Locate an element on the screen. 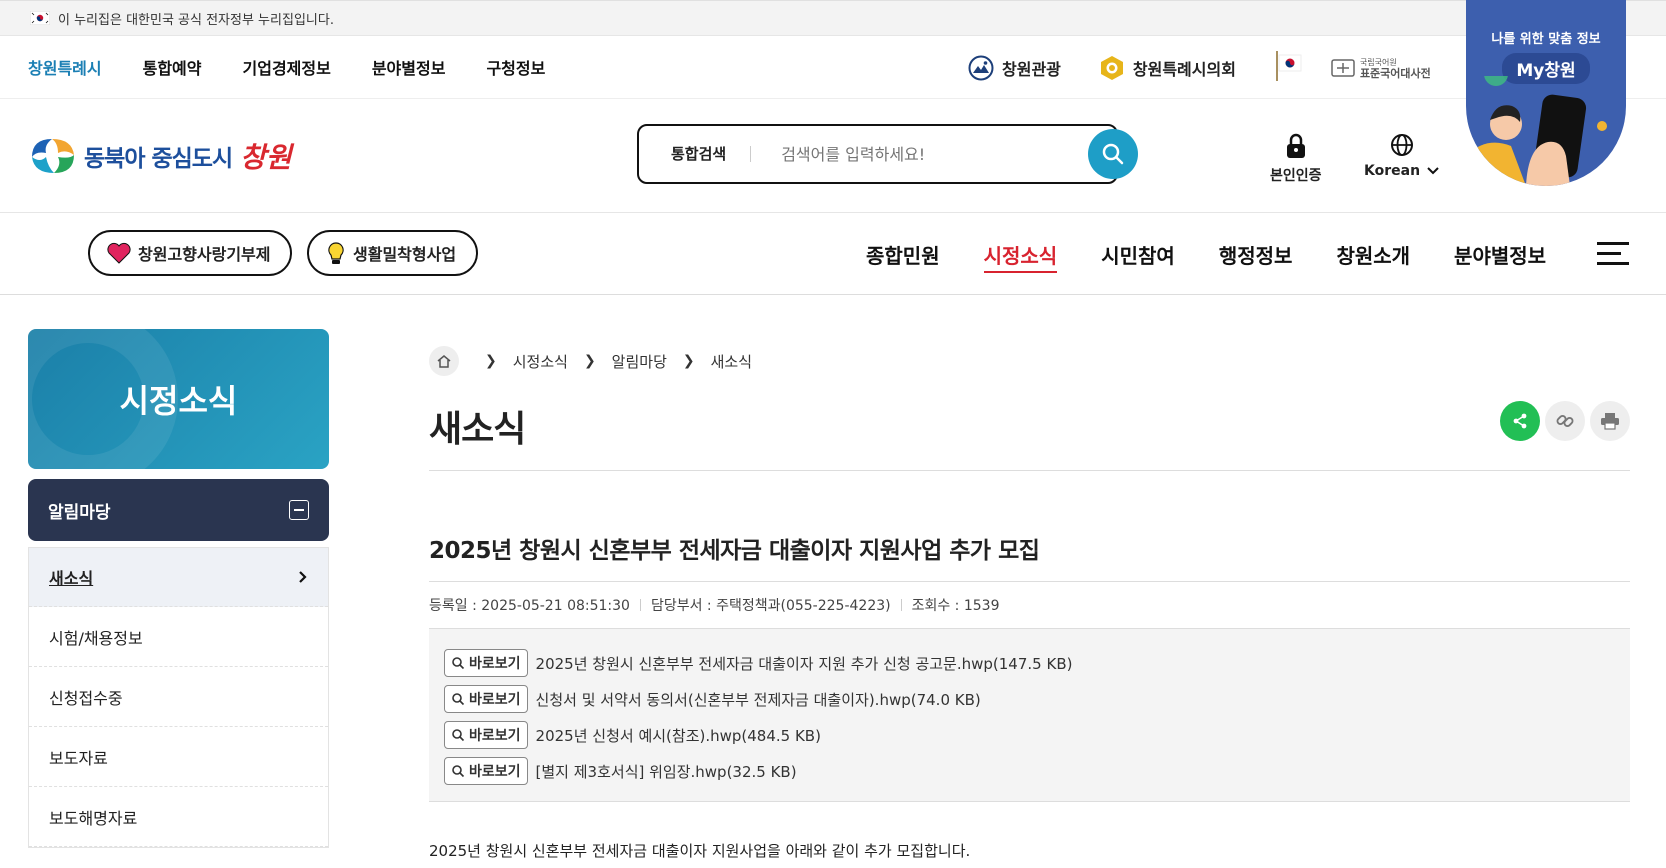  sidebar: 시정소식 알림마당 새소식 시험/채용정보 신청접수중 보도자료 보도해명자료 is located at coordinates (178, 588).